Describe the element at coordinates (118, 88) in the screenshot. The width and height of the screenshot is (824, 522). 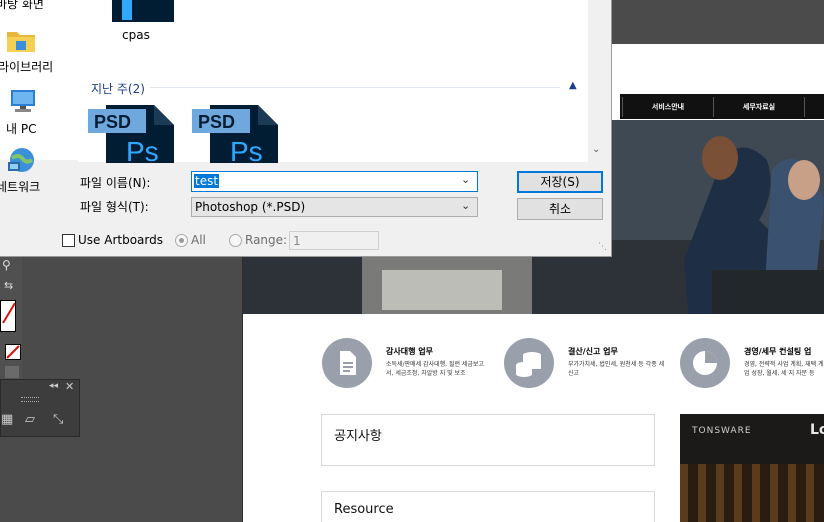
I see `group-header: 지난 주(2)` at that location.